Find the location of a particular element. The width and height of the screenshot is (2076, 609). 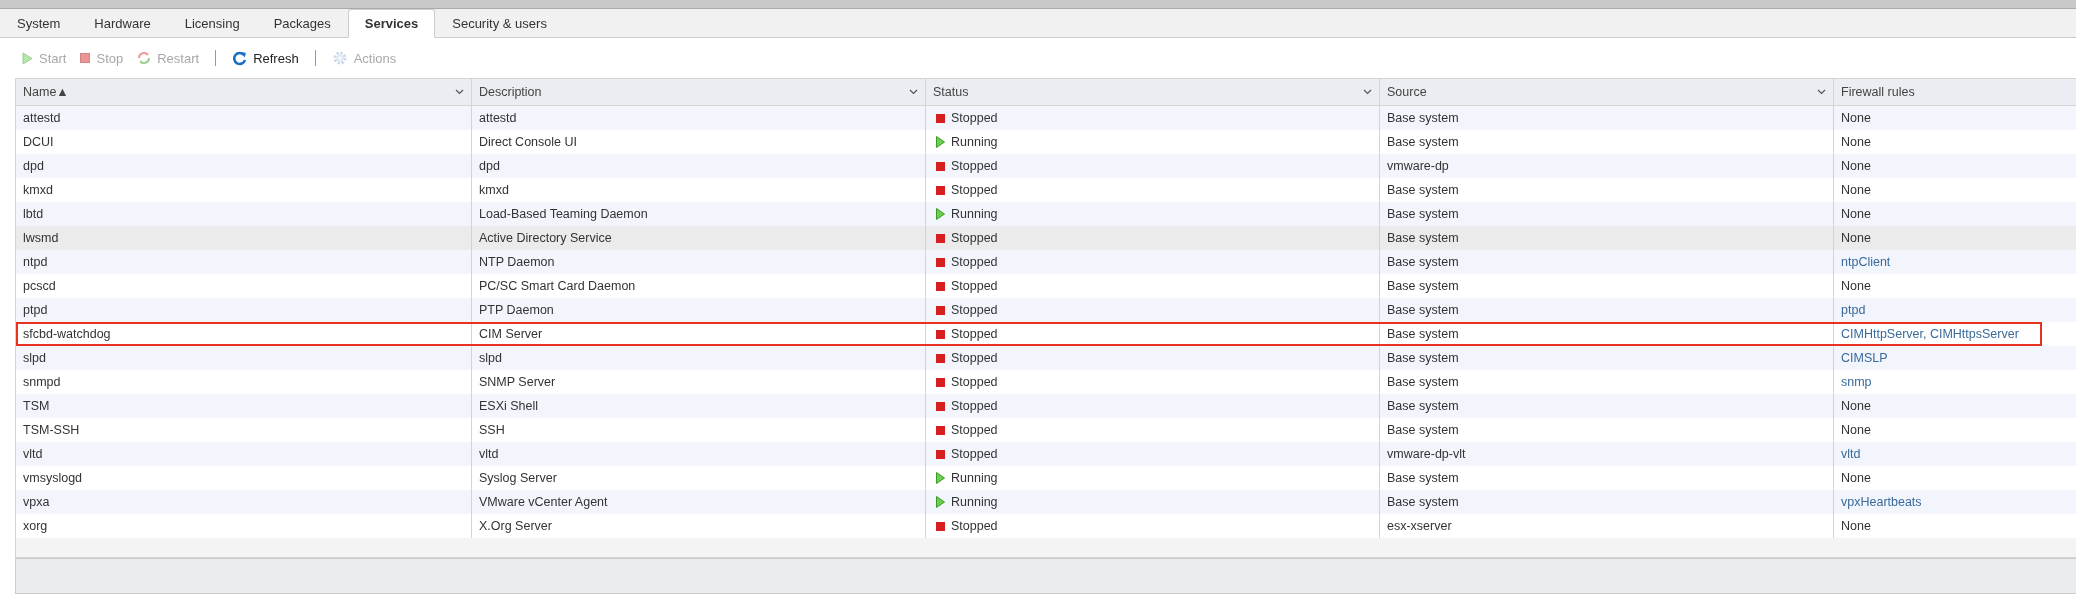

firewall-link: CIMSLP is located at coordinates (1864, 358).